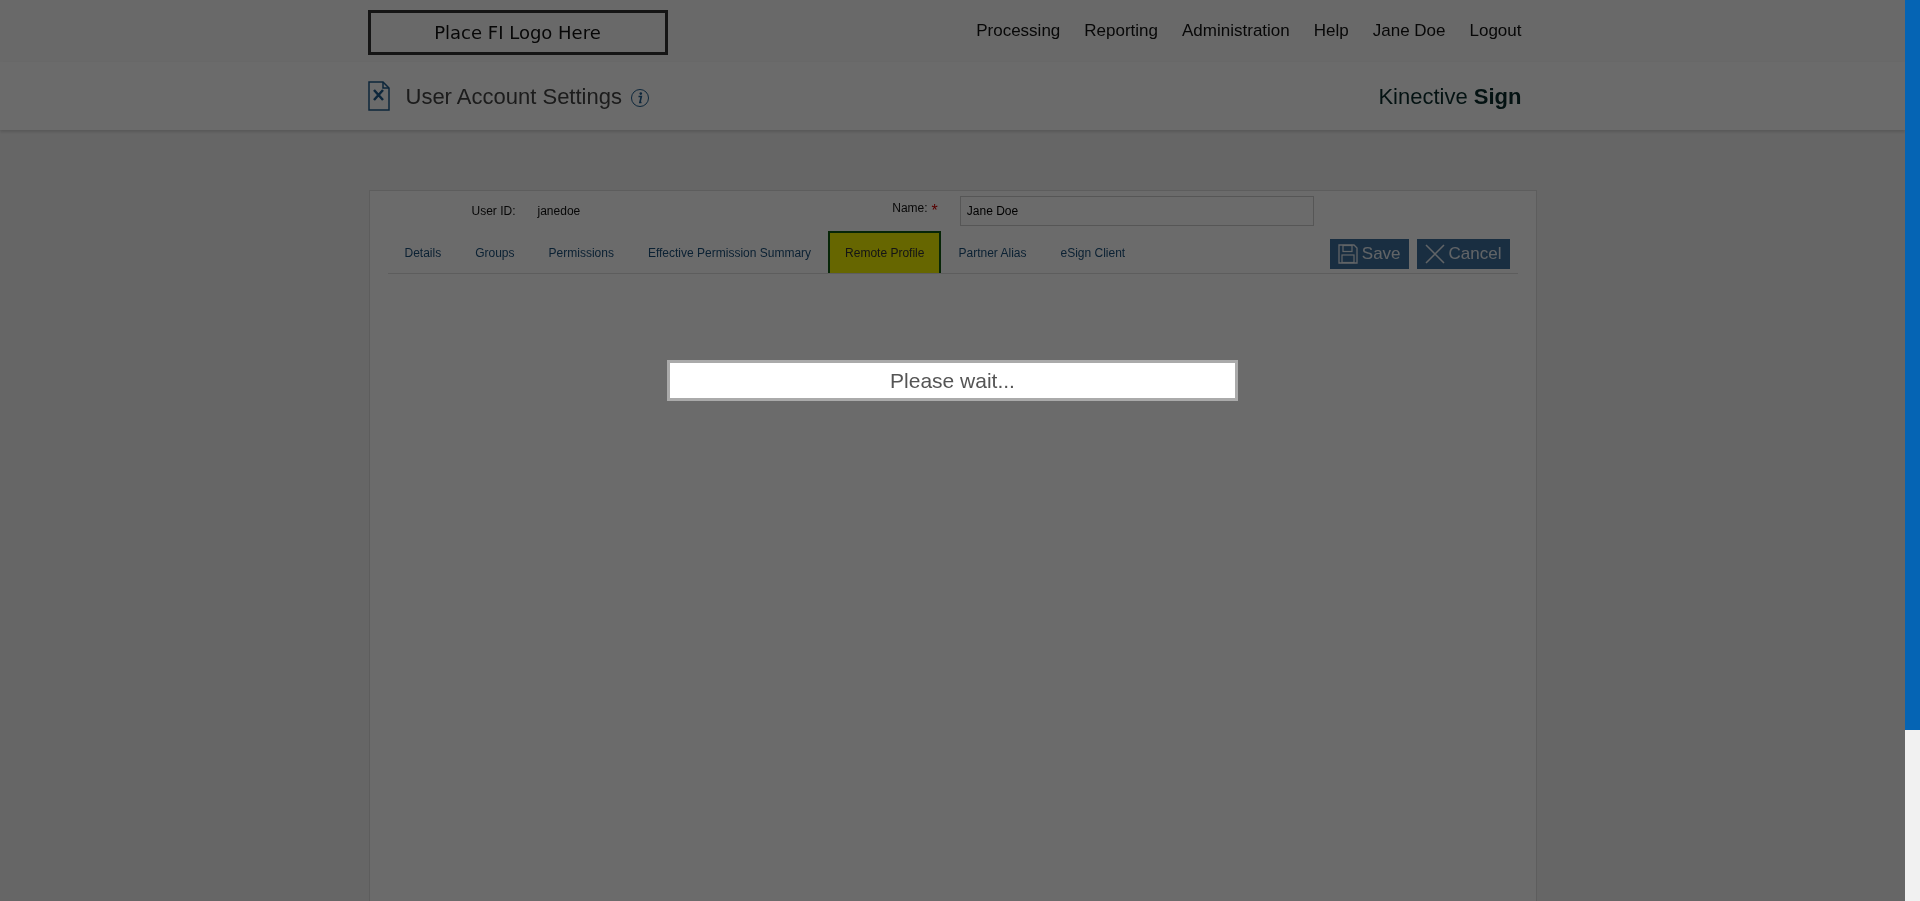  What do you see at coordinates (934, 211) in the screenshot?
I see `required-mark: *` at bounding box center [934, 211].